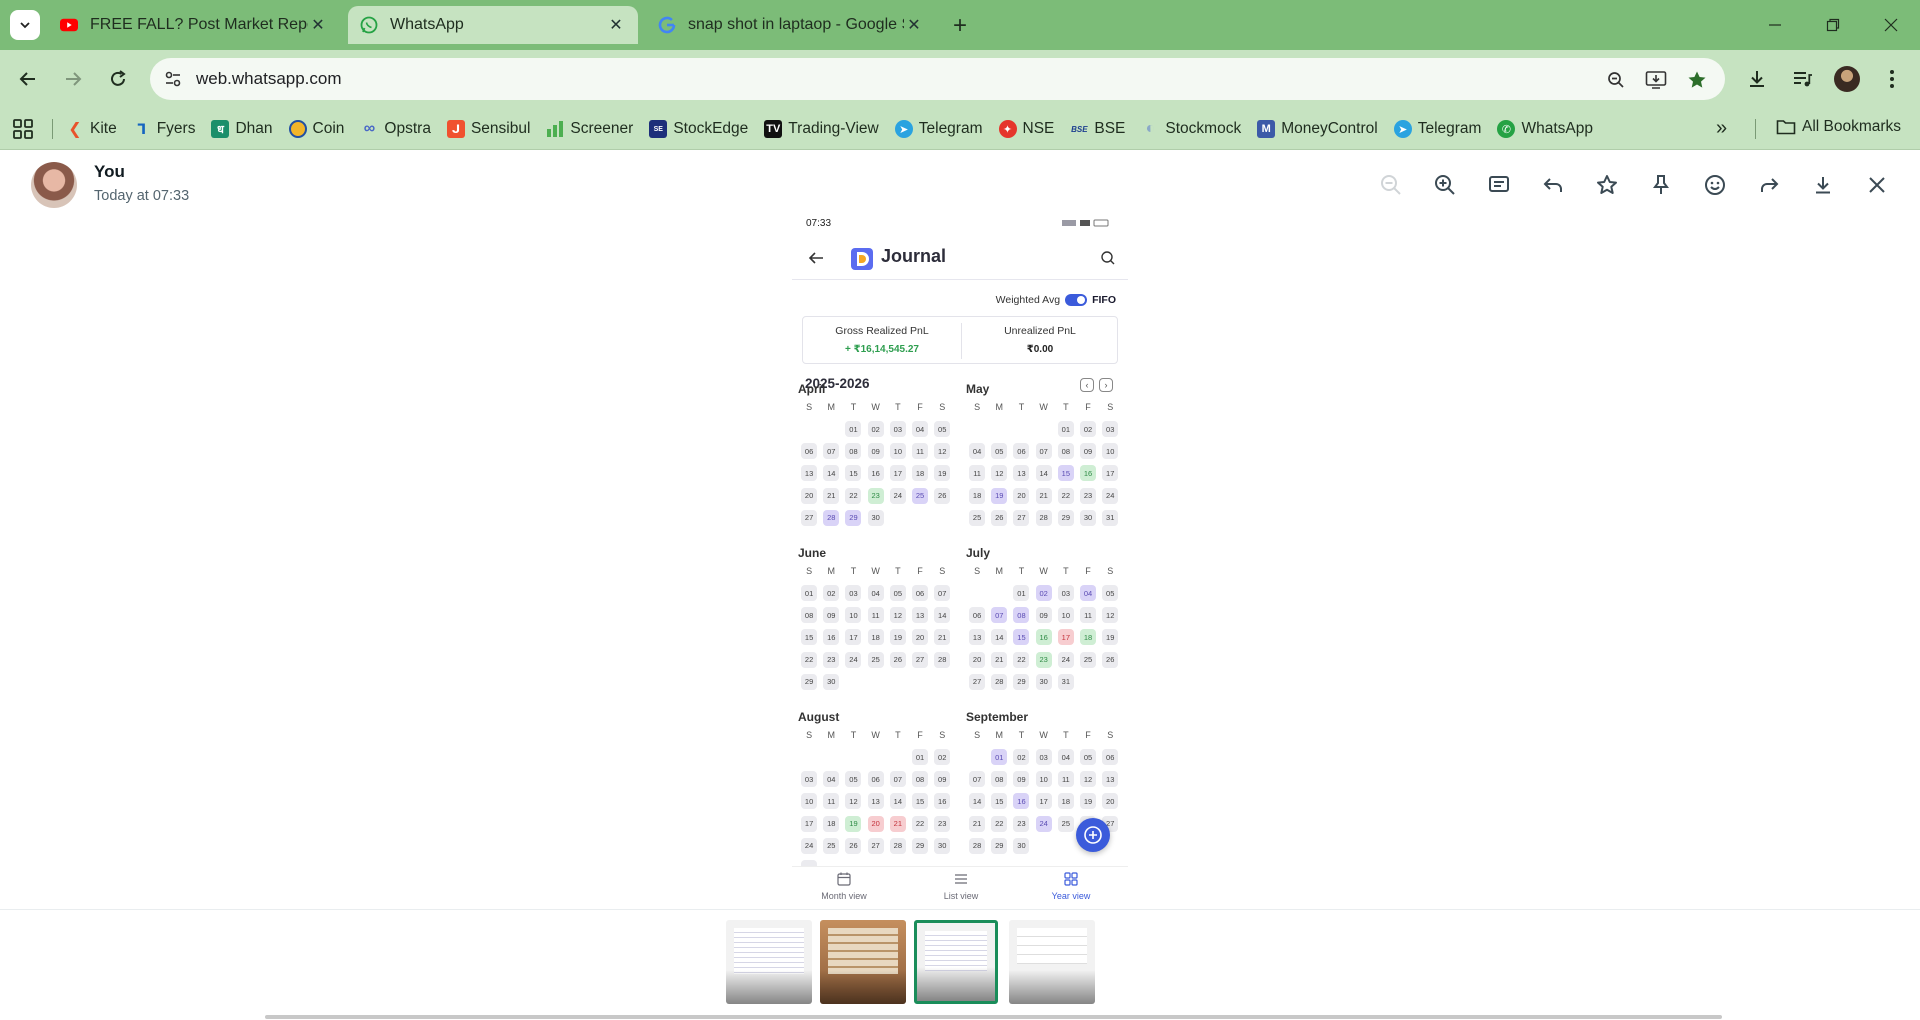 The image size is (1920, 1020). I want to click on day-cell: 22, so click(999, 824).